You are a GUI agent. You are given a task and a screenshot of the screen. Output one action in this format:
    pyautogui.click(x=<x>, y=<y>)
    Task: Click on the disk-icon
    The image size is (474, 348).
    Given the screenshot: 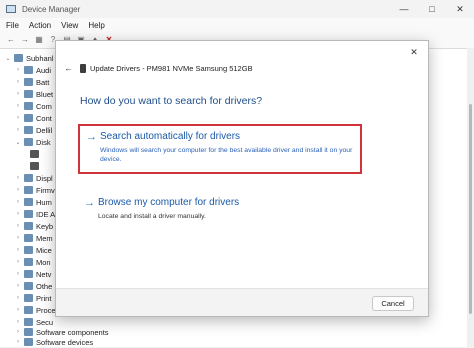 What is the action you would take?
    pyautogui.click(x=28, y=142)
    